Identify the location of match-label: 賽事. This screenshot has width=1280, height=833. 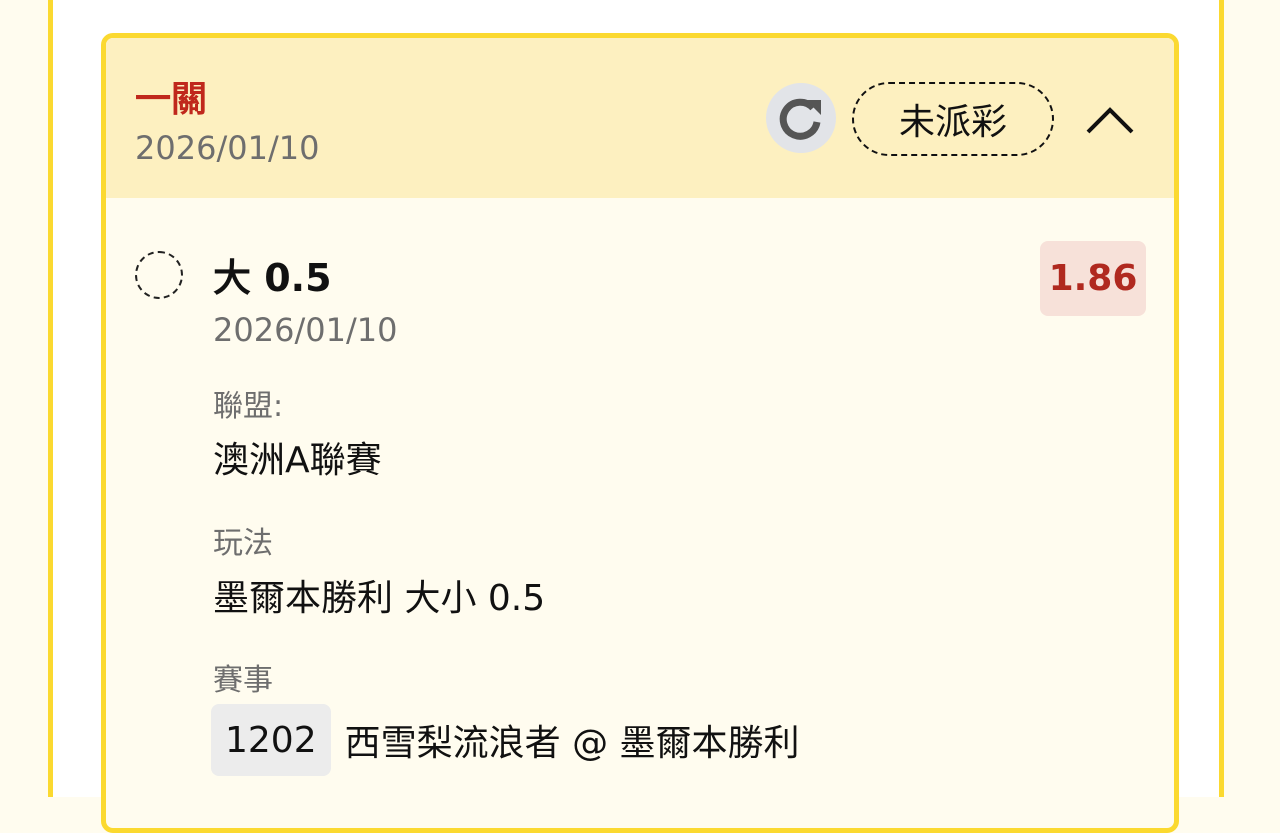
(243, 680).